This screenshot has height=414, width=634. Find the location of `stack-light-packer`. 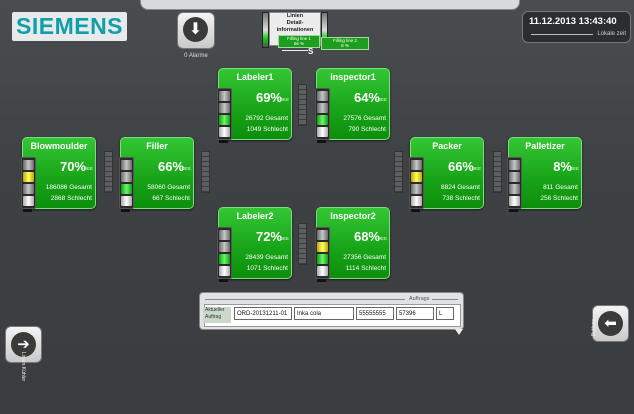

stack-light-packer is located at coordinates (416, 183).